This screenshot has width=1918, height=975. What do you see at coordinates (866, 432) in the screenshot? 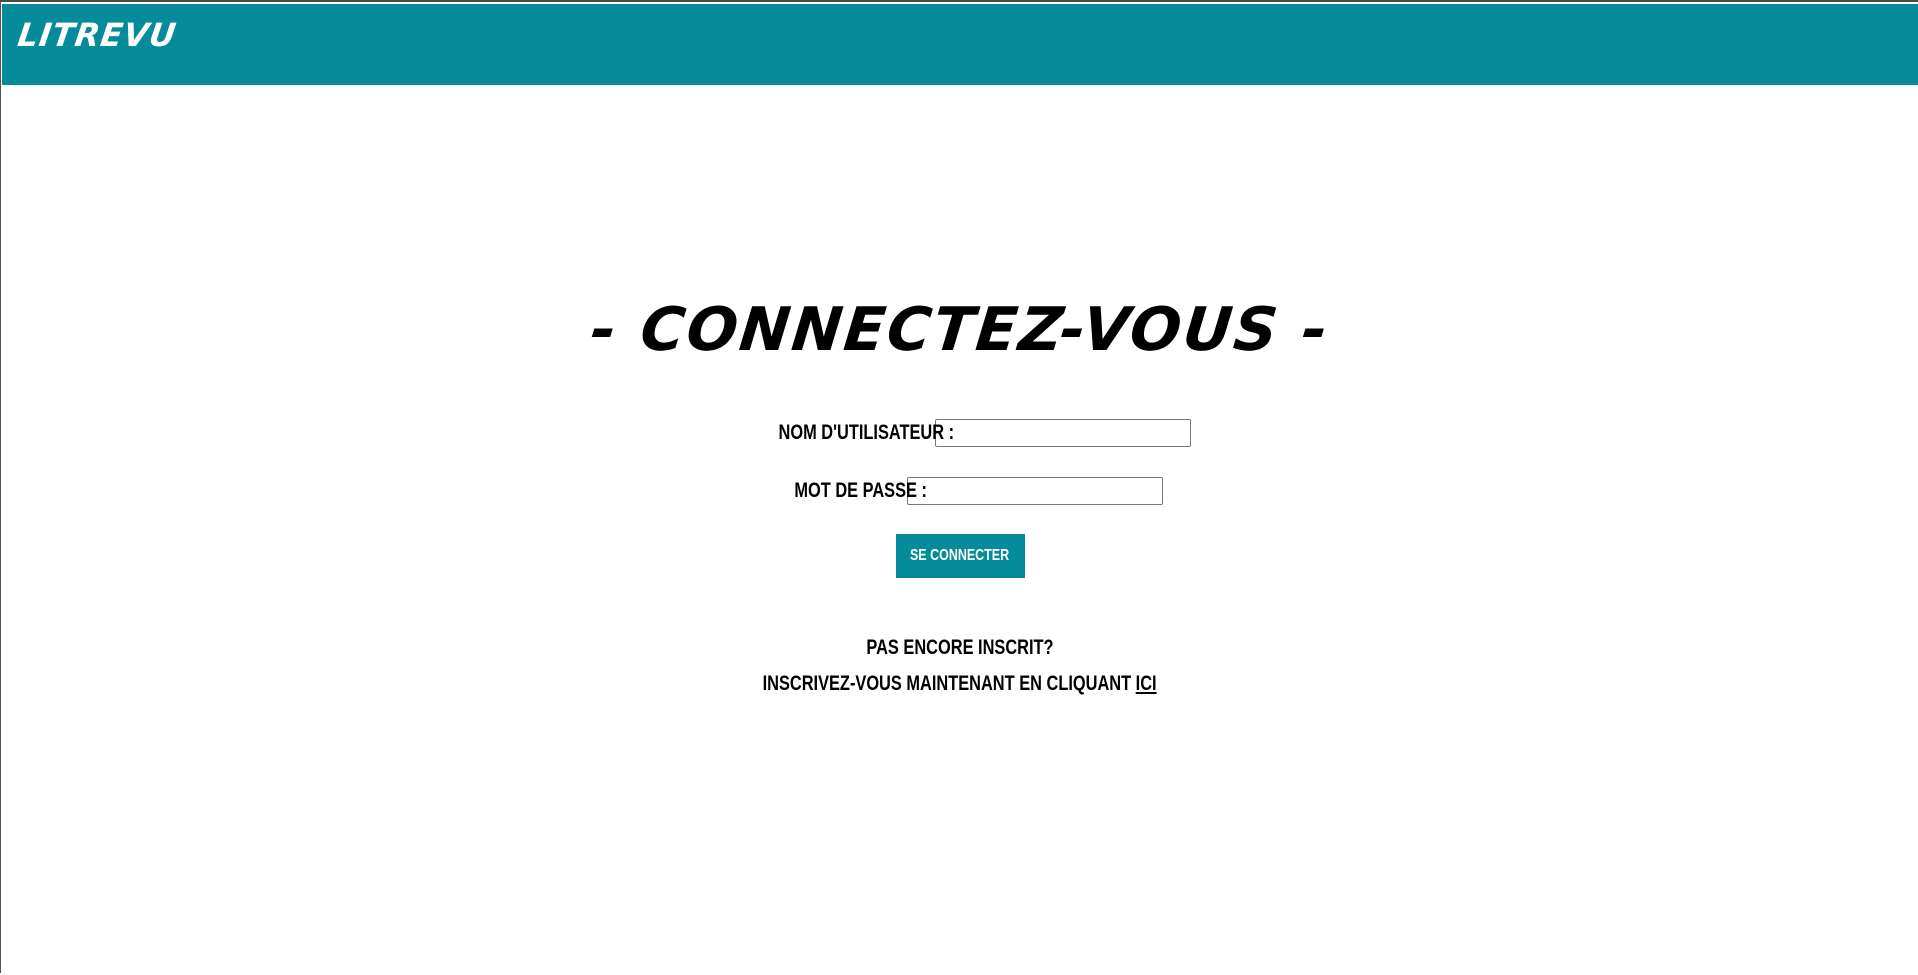
I see `username-label: NOM D'UTILISATEUR :` at bounding box center [866, 432].